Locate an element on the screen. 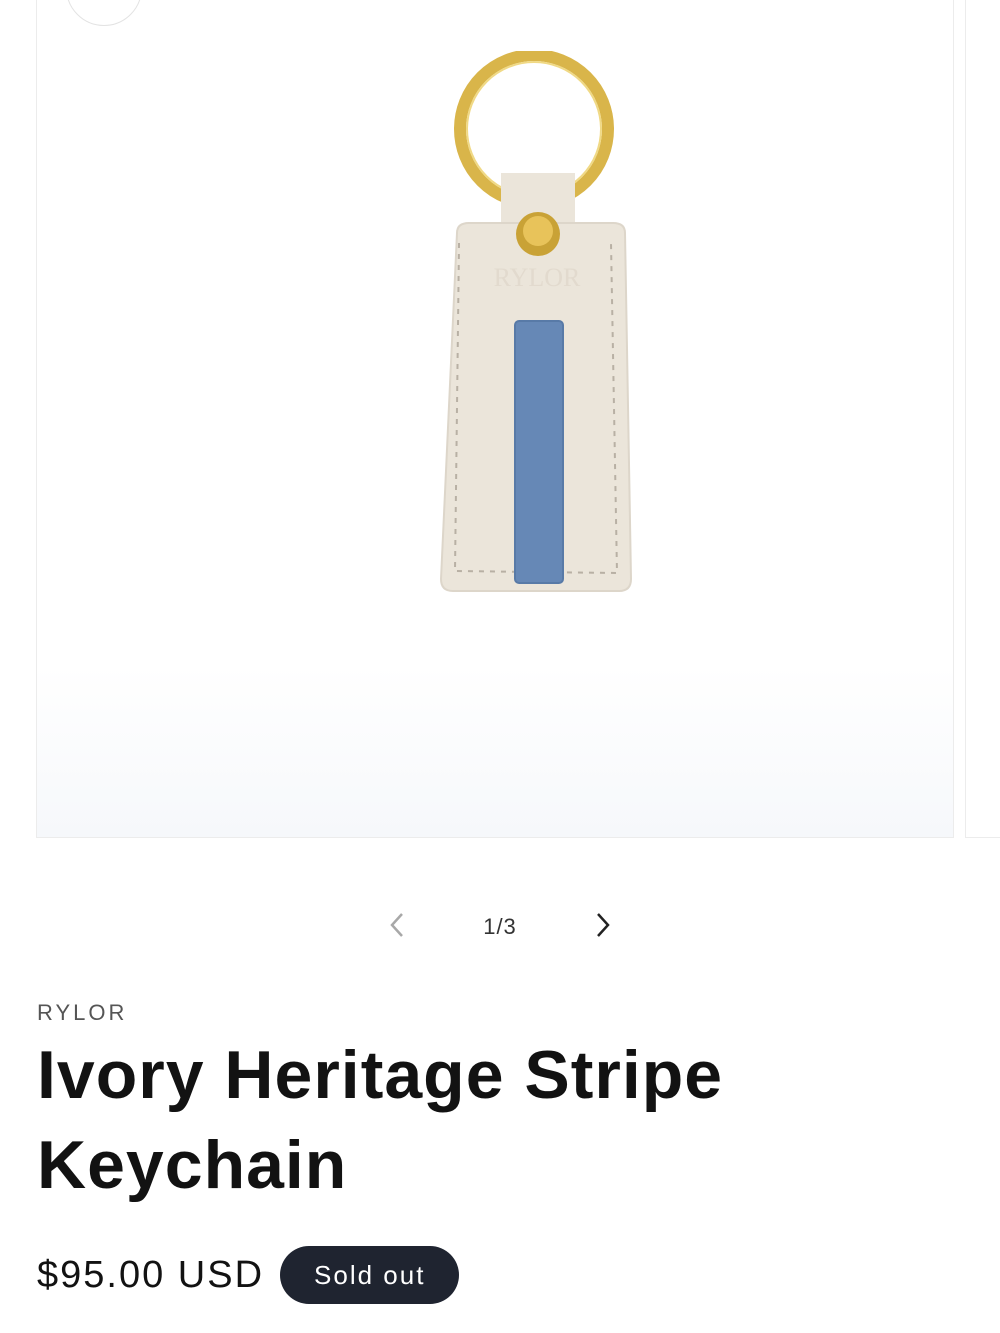  zoom-icon is located at coordinates (104, 2).